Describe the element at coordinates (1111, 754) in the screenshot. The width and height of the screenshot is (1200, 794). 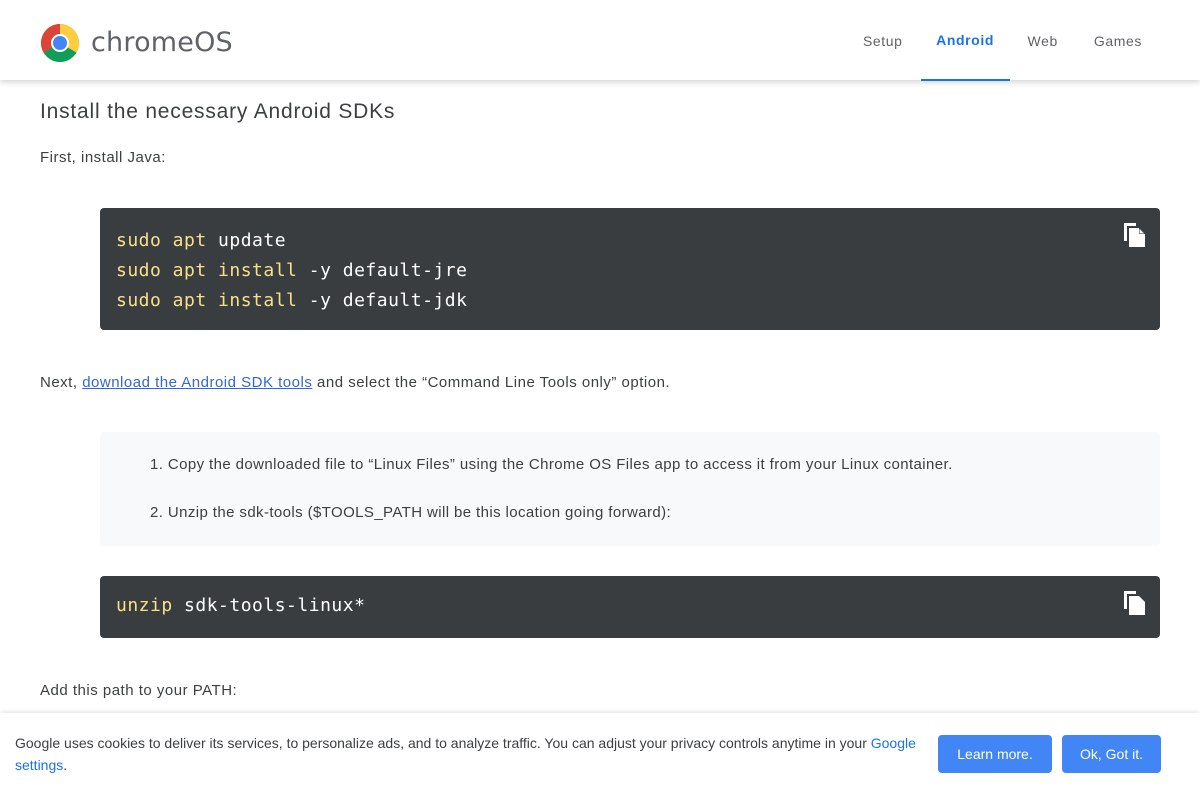
I see `ok-got-it-button: Ok, Got it.` at that location.